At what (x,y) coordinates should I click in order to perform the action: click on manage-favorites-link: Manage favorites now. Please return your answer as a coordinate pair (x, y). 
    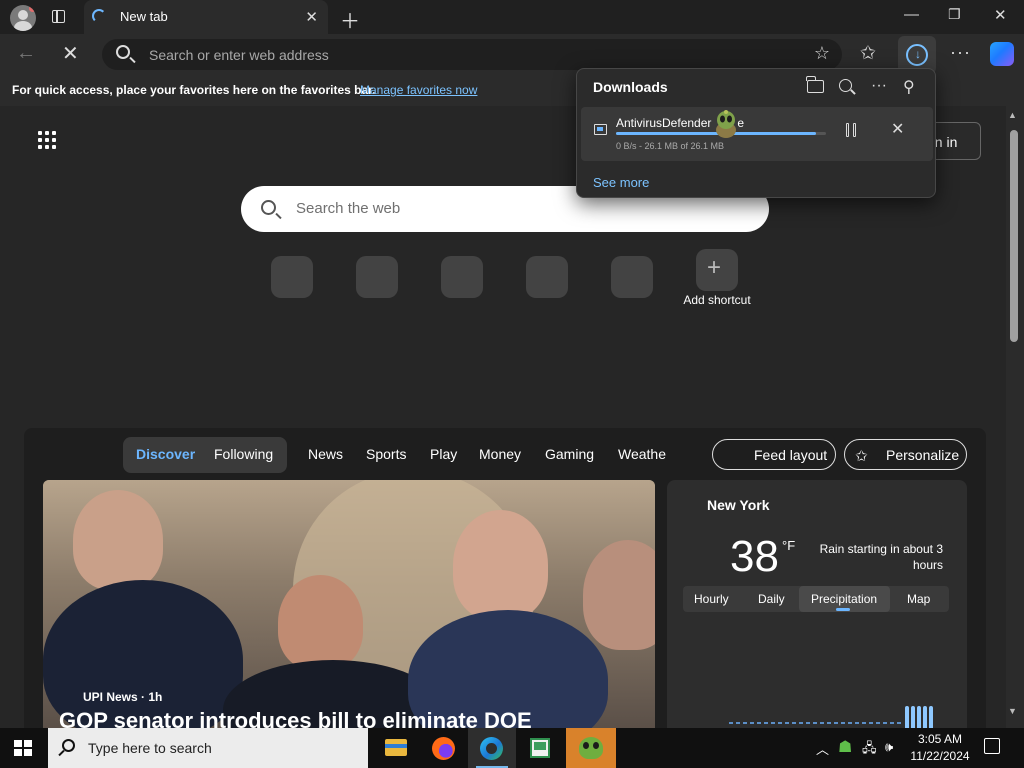
    Looking at the image, I should click on (418, 90).